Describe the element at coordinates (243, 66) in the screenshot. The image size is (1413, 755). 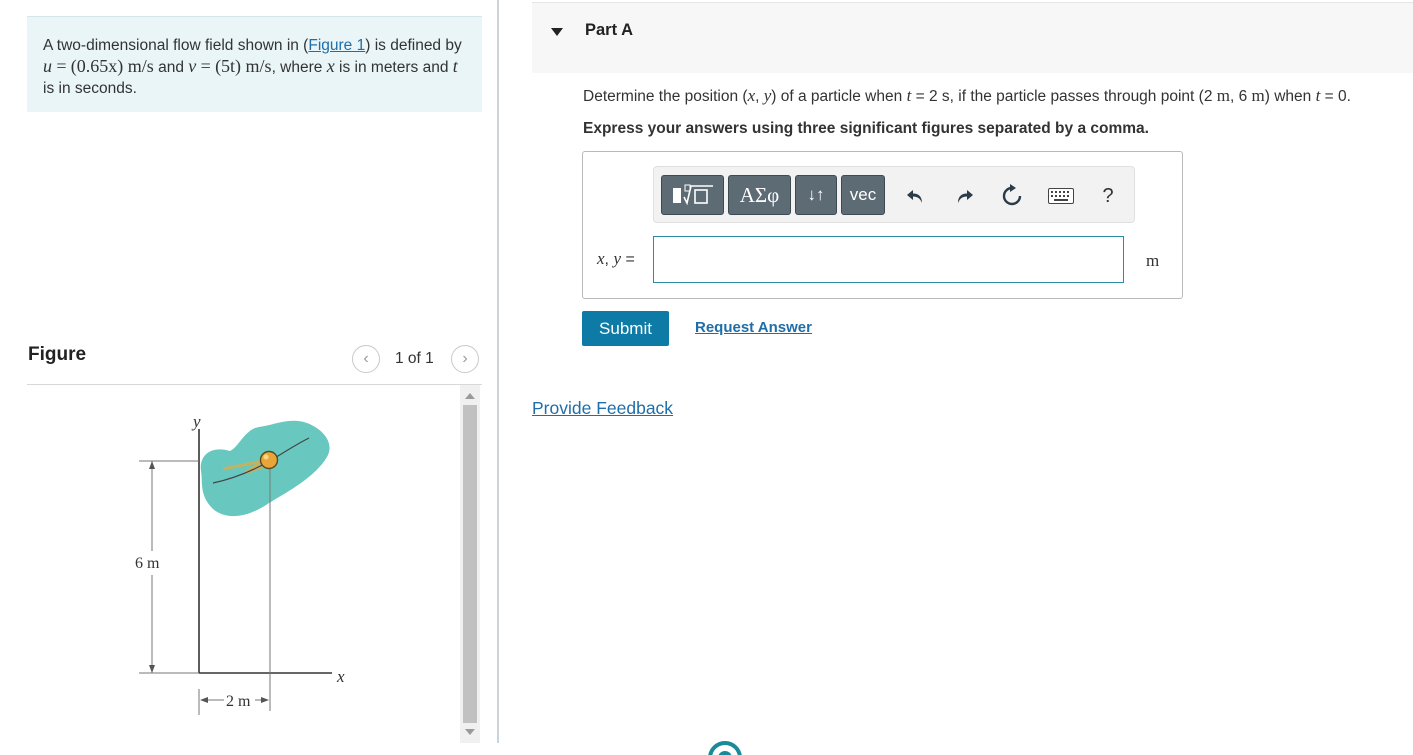
I see `v-expression: (5t) m/s` at that location.